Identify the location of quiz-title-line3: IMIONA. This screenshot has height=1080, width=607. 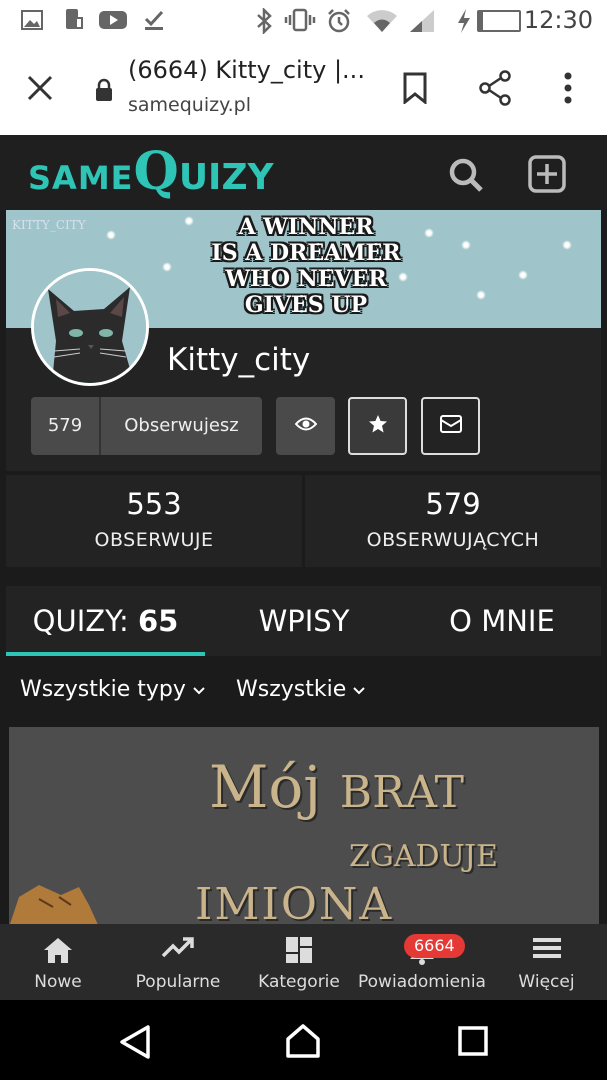
(294, 901).